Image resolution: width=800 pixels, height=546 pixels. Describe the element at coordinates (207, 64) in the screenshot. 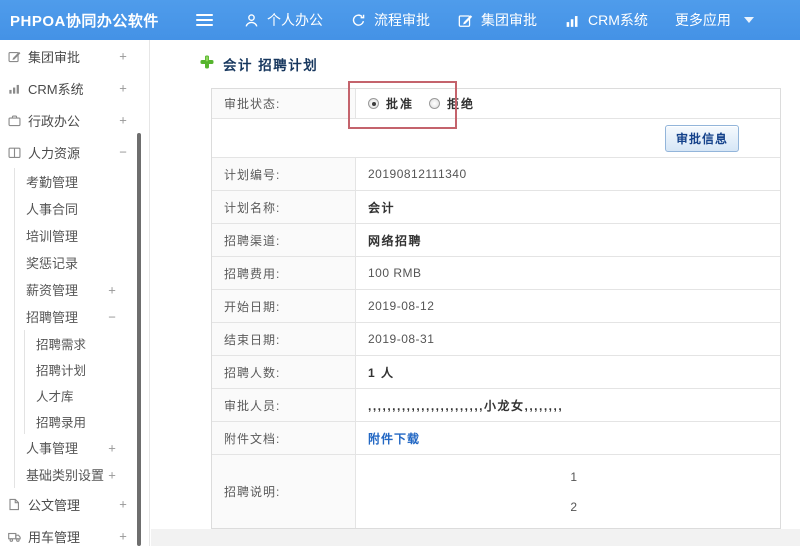

I see `plus-icon` at that location.